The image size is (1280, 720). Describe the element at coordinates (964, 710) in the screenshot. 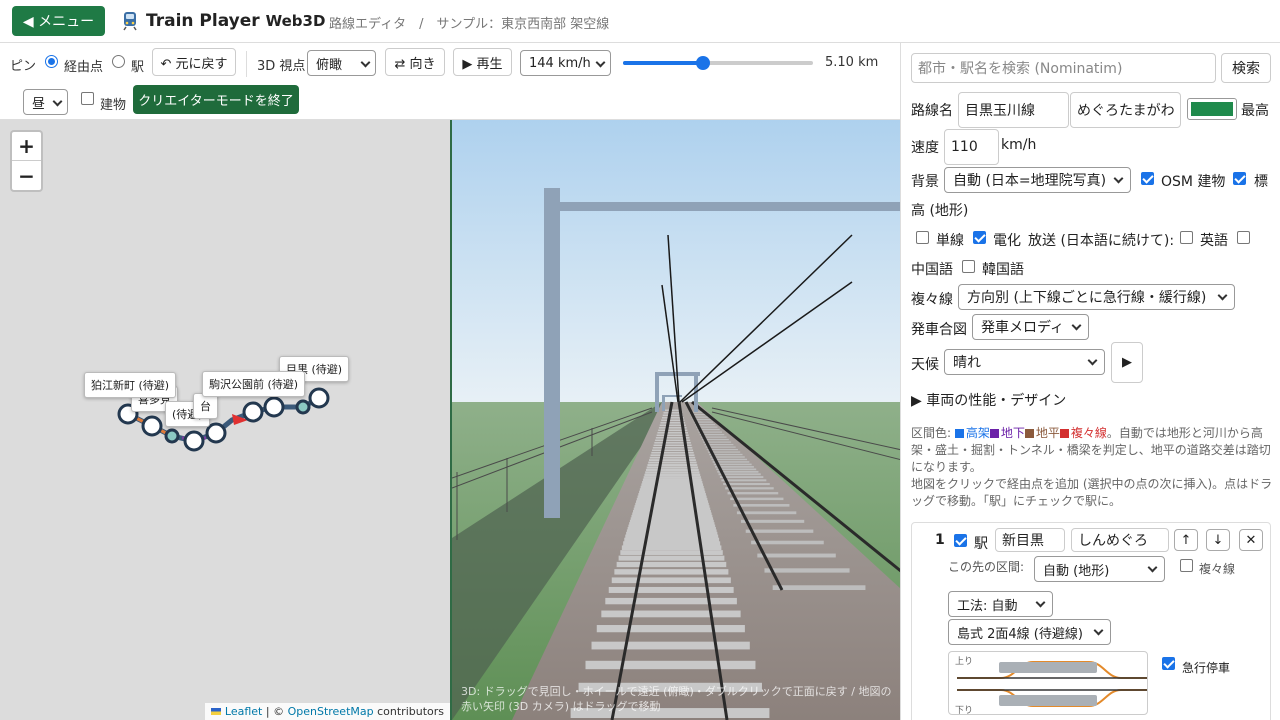

I see `diagram-down-label: 下り` at that location.